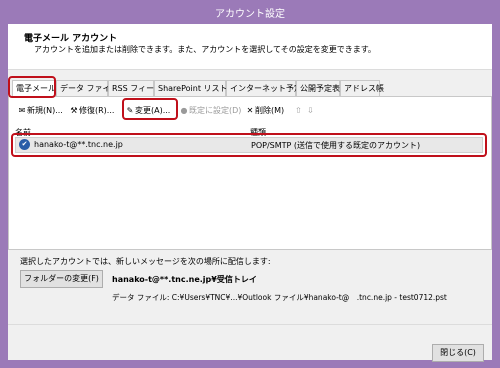 This screenshot has height=368, width=500. I want to click on move-up-button: ⇧, so click(298, 111).